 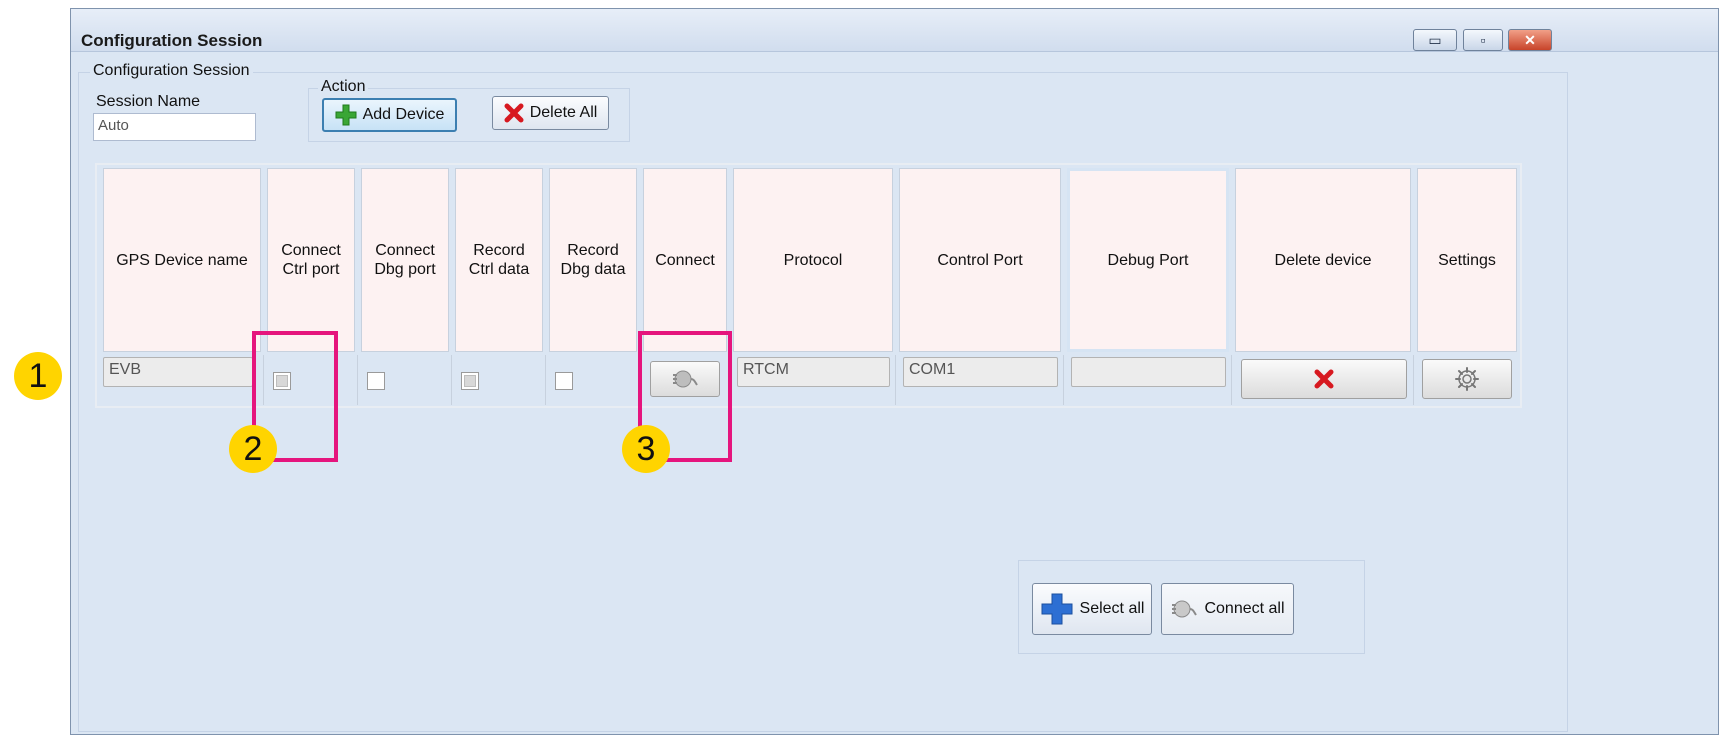 What do you see at coordinates (182, 260) in the screenshot?
I see `header-gps-device-name: GPS Device name` at bounding box center [182, 260].